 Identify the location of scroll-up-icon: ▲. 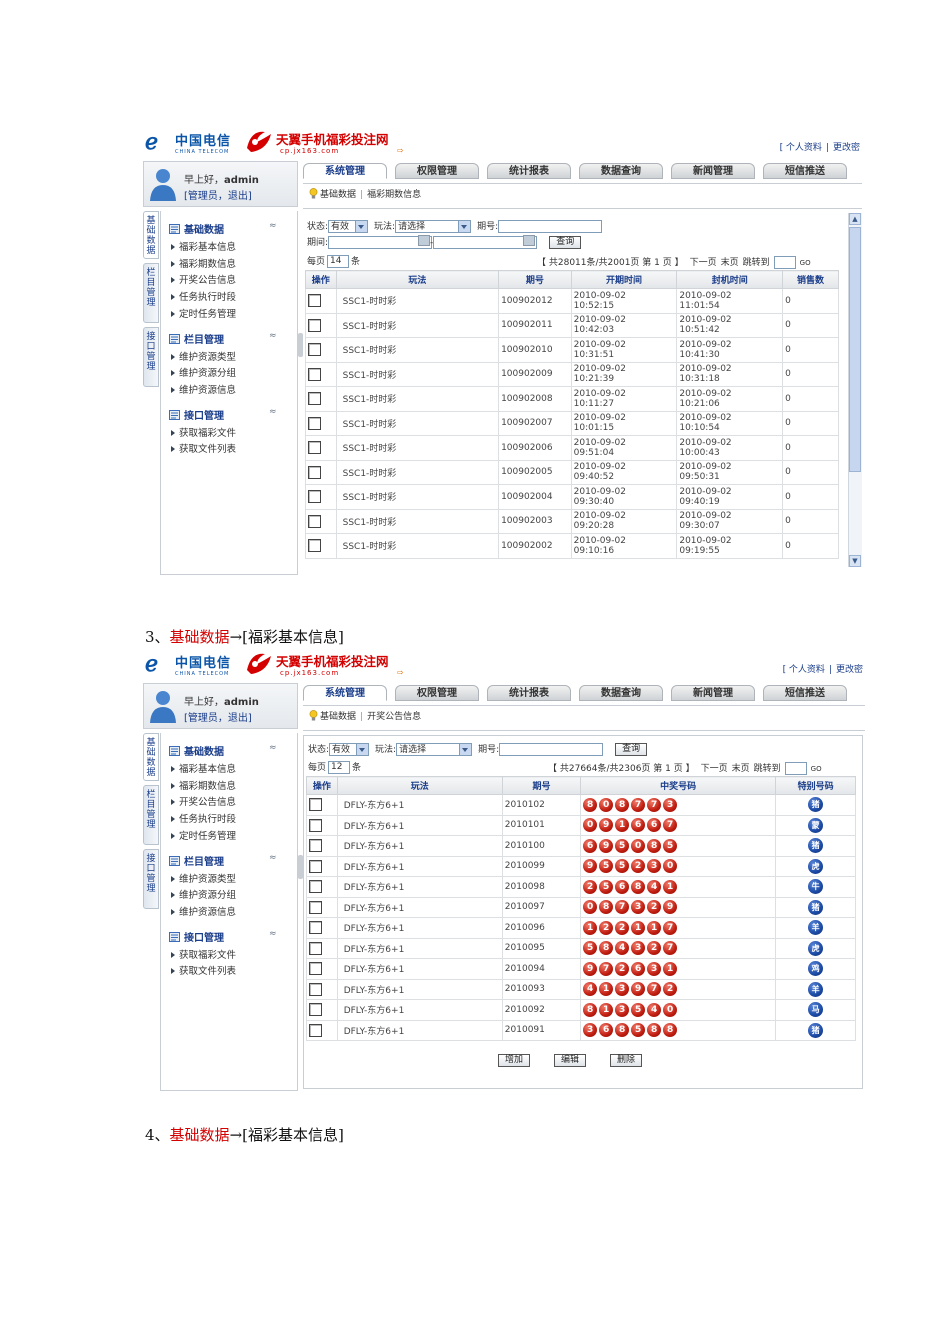
(855, 219).